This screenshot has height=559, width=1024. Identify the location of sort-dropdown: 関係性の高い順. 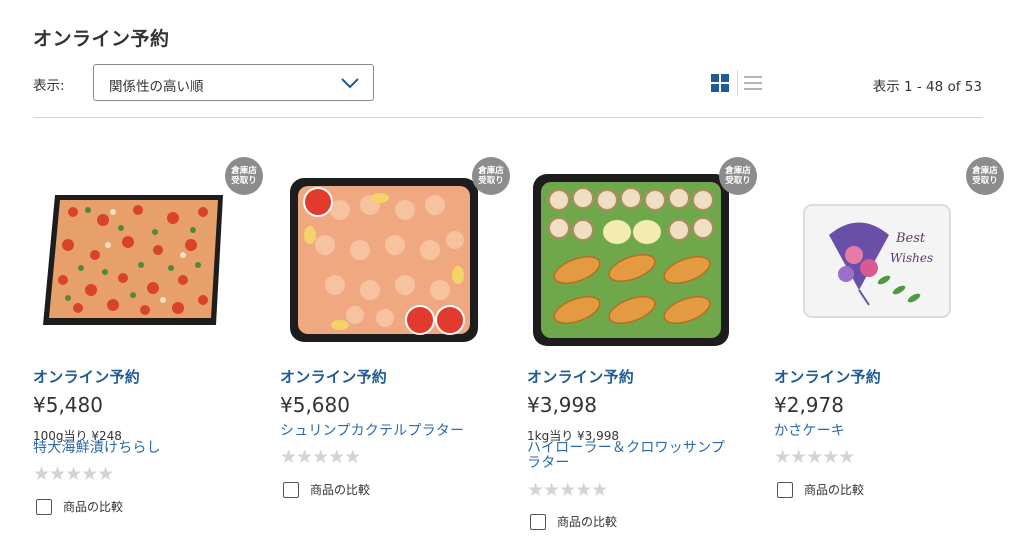
(233, 82).